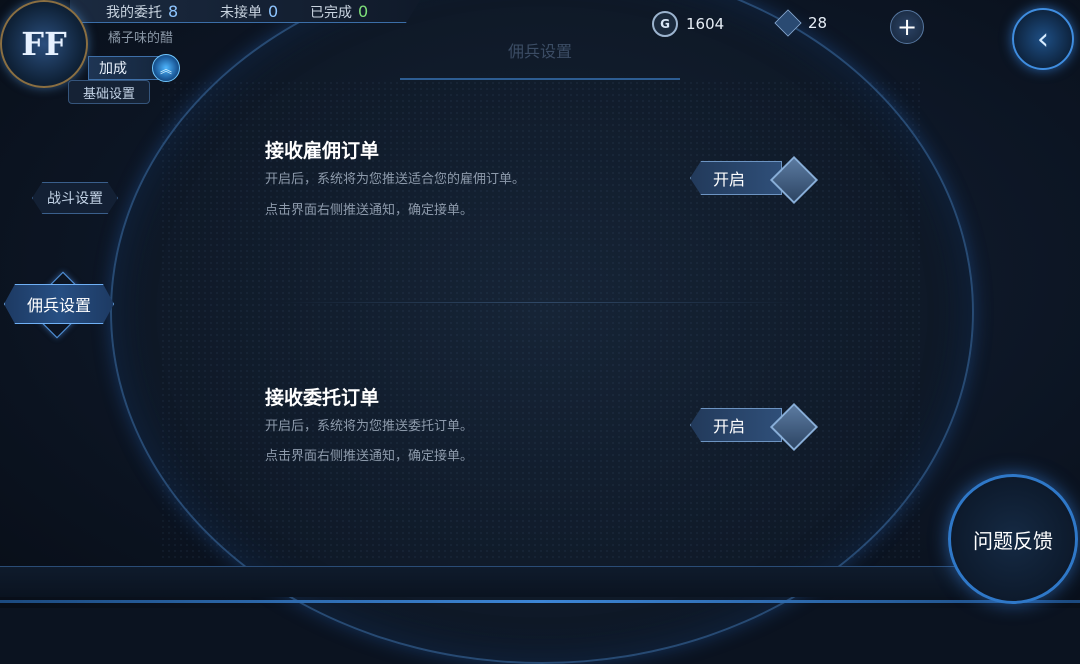  Describe the element at coordinates (241, 13) in the screenshot. I see `stat-label: 未接单` at that location.